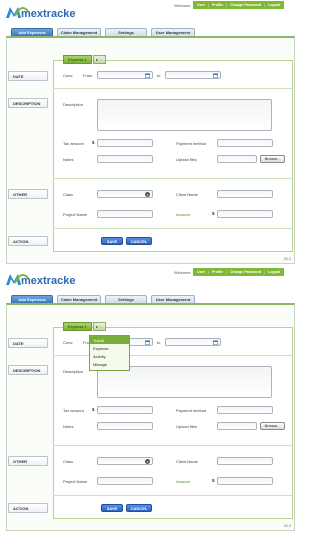  What do you see at coordinates (75, 214) in the screenshot?
I see `project-name-label: Project Name` at bounding box center [75, 214].